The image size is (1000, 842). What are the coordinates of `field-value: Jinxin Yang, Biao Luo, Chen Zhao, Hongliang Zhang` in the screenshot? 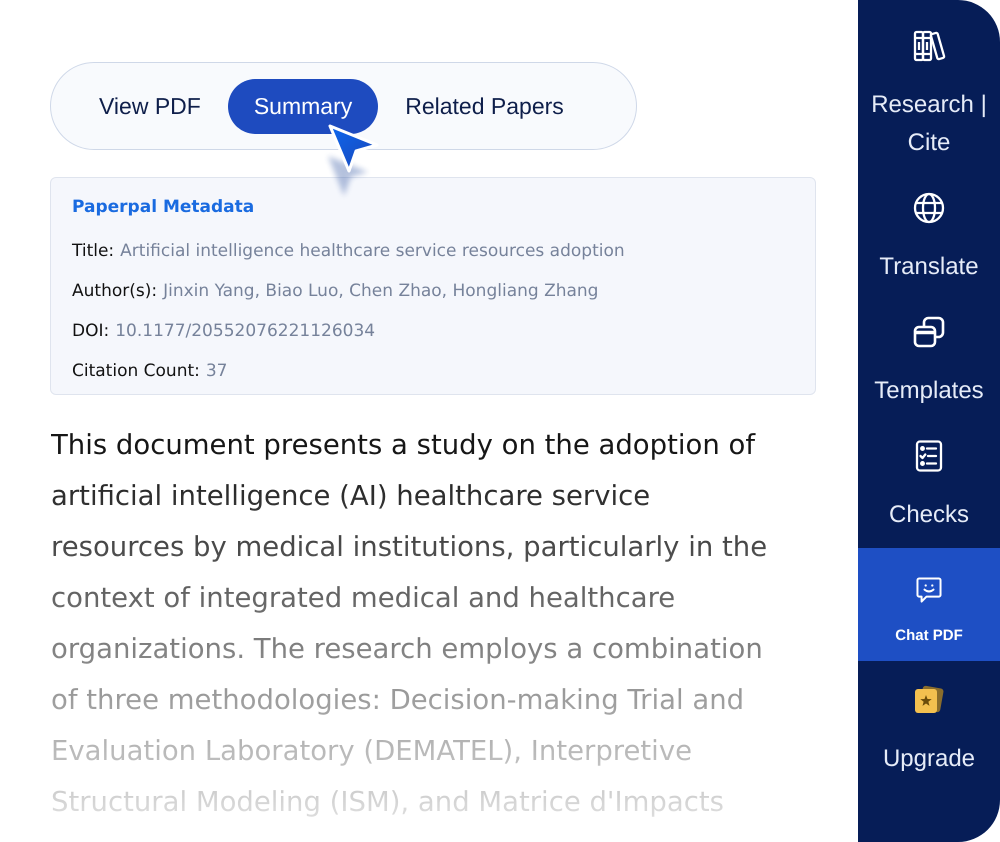 It's located at (380, 291).